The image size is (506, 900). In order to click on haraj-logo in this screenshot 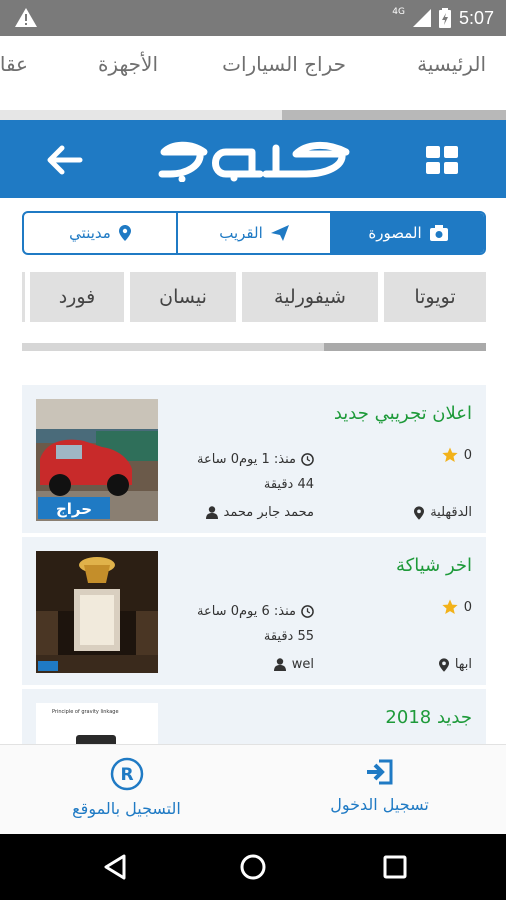, I will do `click(254, 161)`.